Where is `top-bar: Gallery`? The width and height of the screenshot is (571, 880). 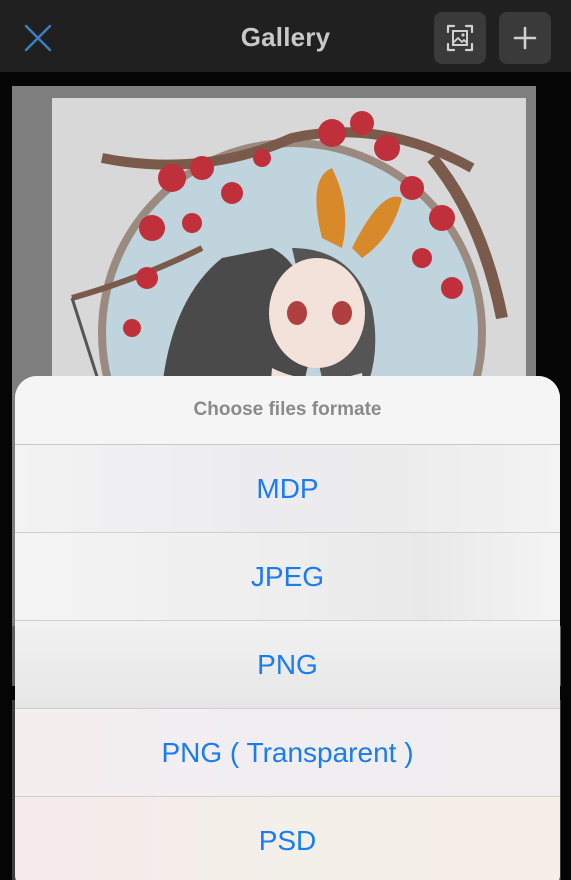
top-bar: Gallery is located at coordinates (285, 36).